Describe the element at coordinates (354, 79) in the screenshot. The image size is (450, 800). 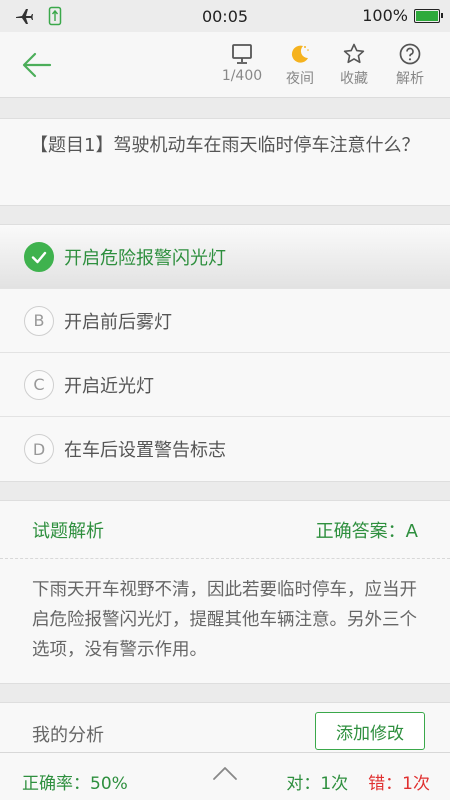
I see `favorite-label: 收藏` at that location.